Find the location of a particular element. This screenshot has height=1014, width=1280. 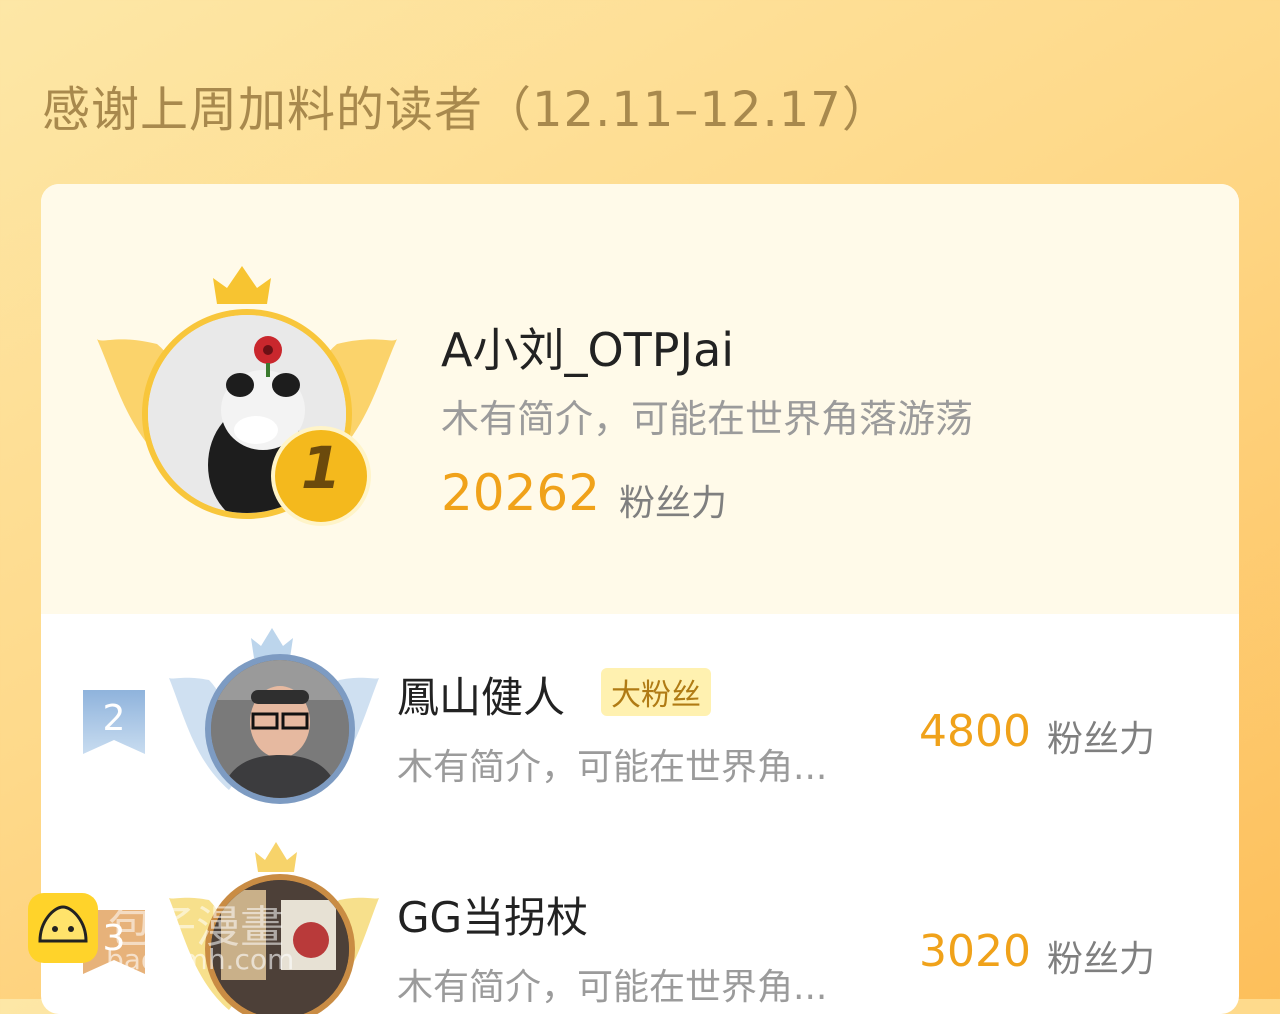

watermark-url: baozimh.com is located at coordinates (200, 959).